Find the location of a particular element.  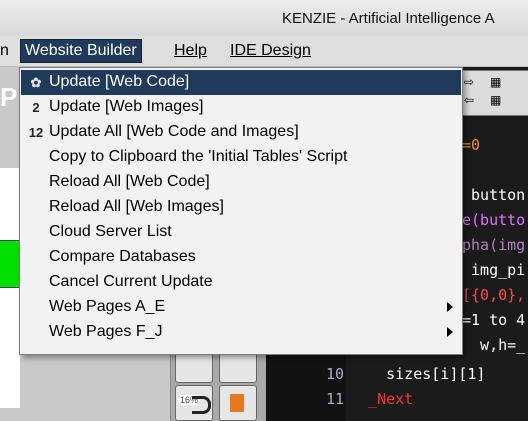

menu-help: Help is located at coordinates (190, 51).